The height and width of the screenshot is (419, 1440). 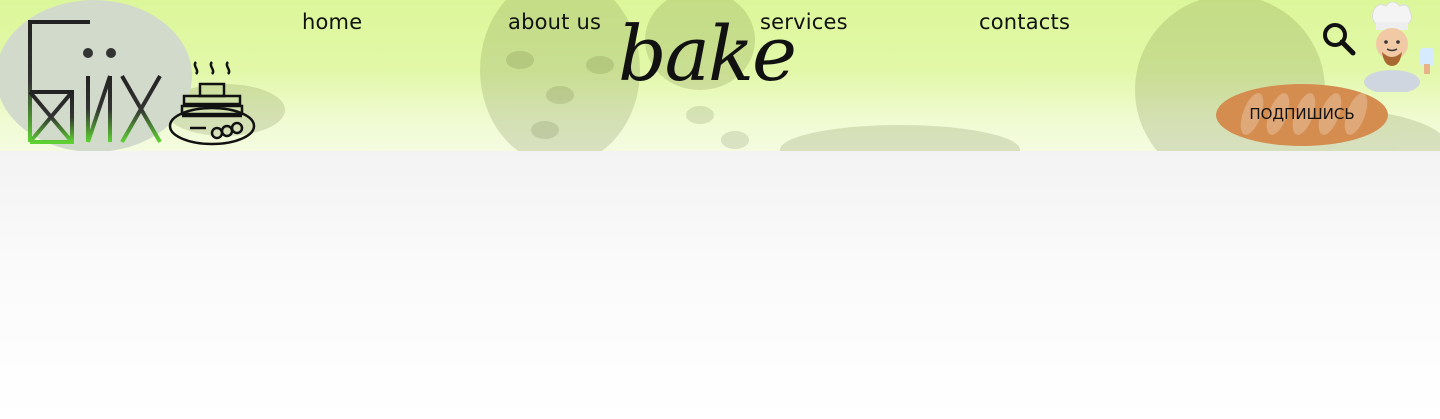 I want to click on subscribe-button-label: ПОДПИШИСЬ, so click(x=1302, y=114).